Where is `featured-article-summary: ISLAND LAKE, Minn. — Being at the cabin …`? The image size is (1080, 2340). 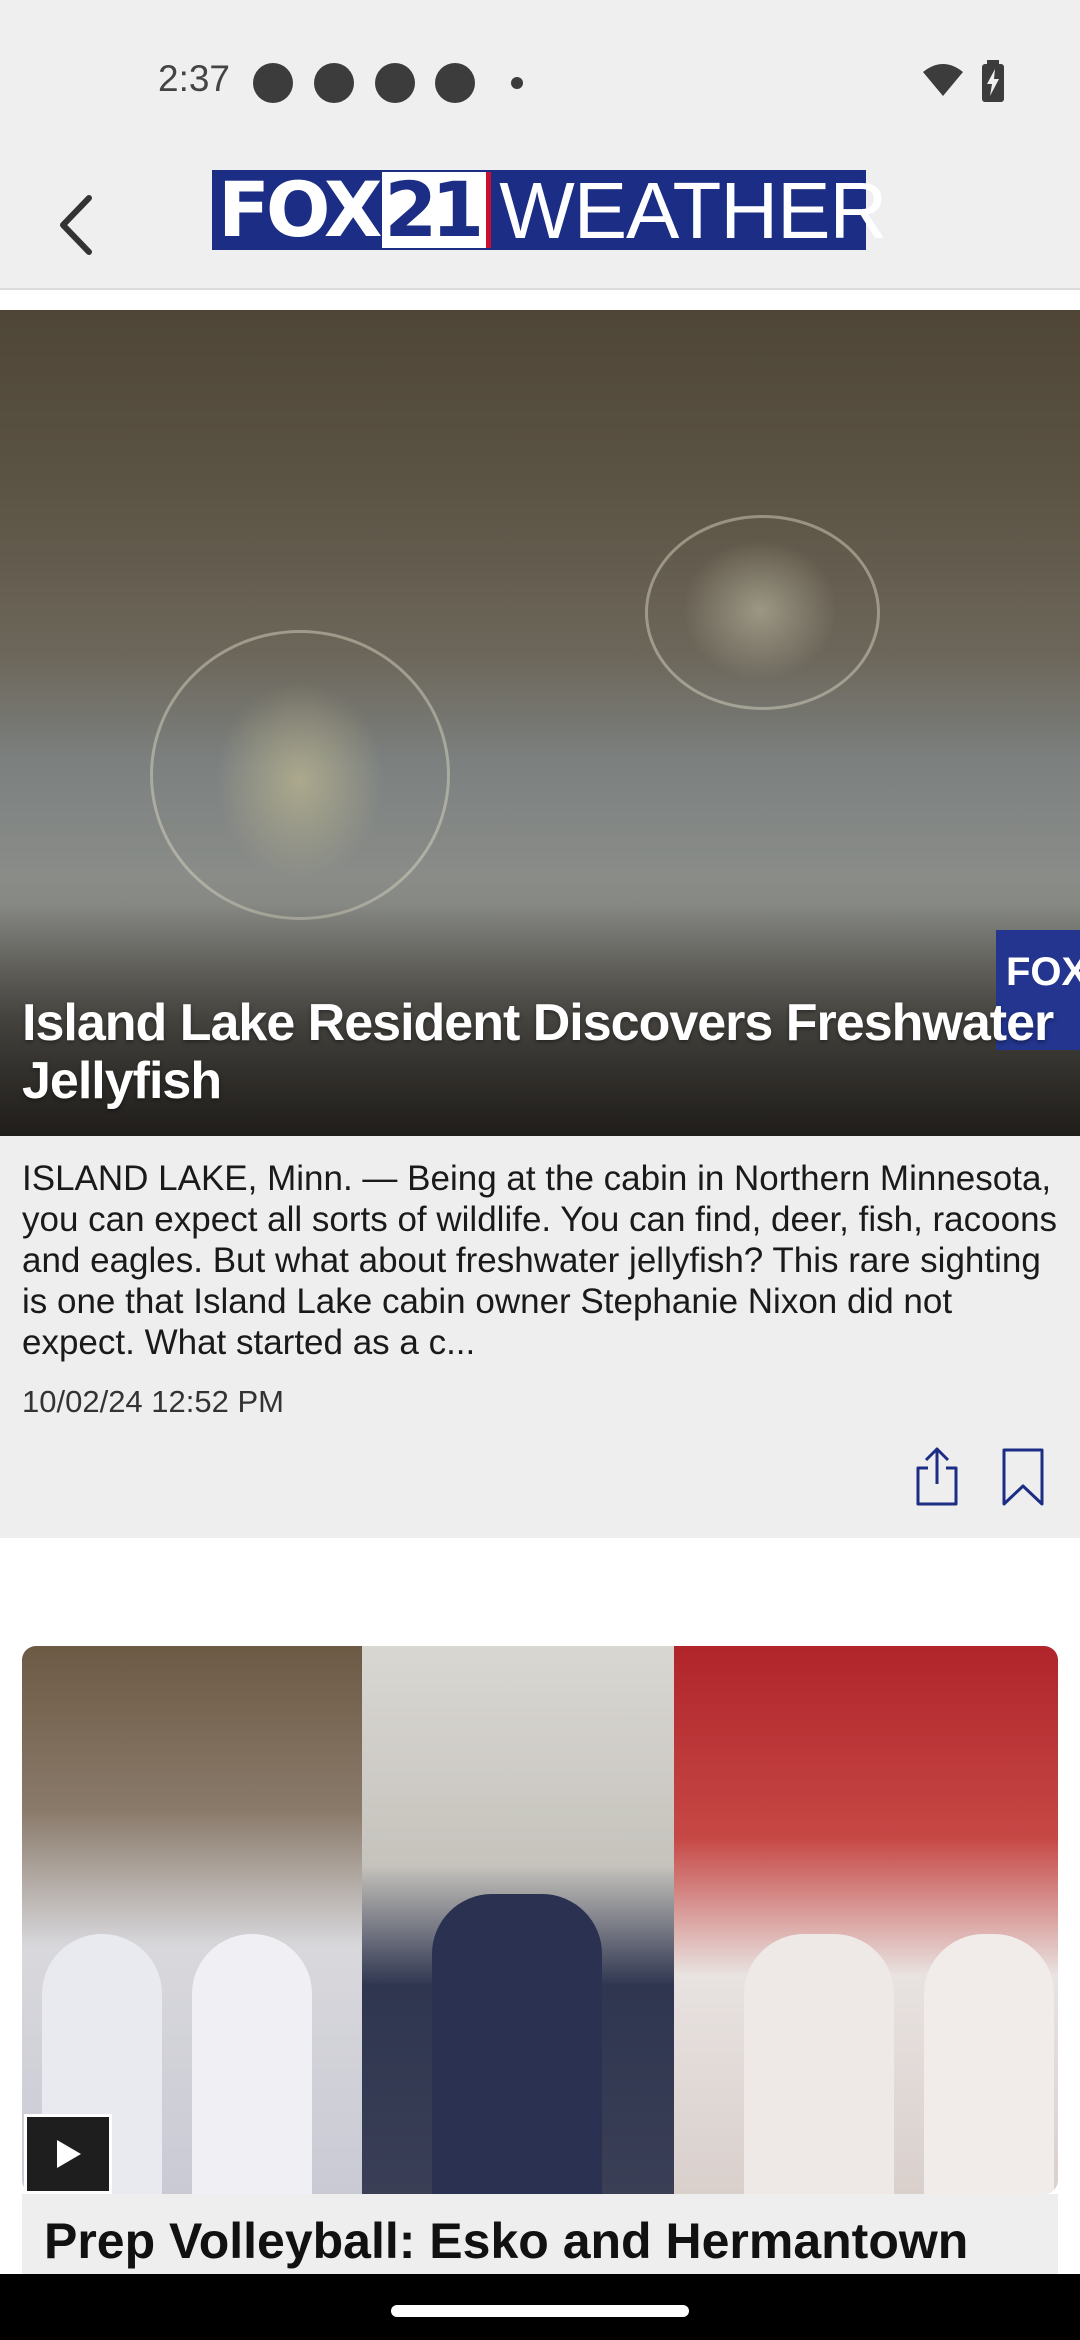
featured-article-summary: ISLAND LAKE, Minn. — Being at the cabin … is located at coordinates (540, 1260).